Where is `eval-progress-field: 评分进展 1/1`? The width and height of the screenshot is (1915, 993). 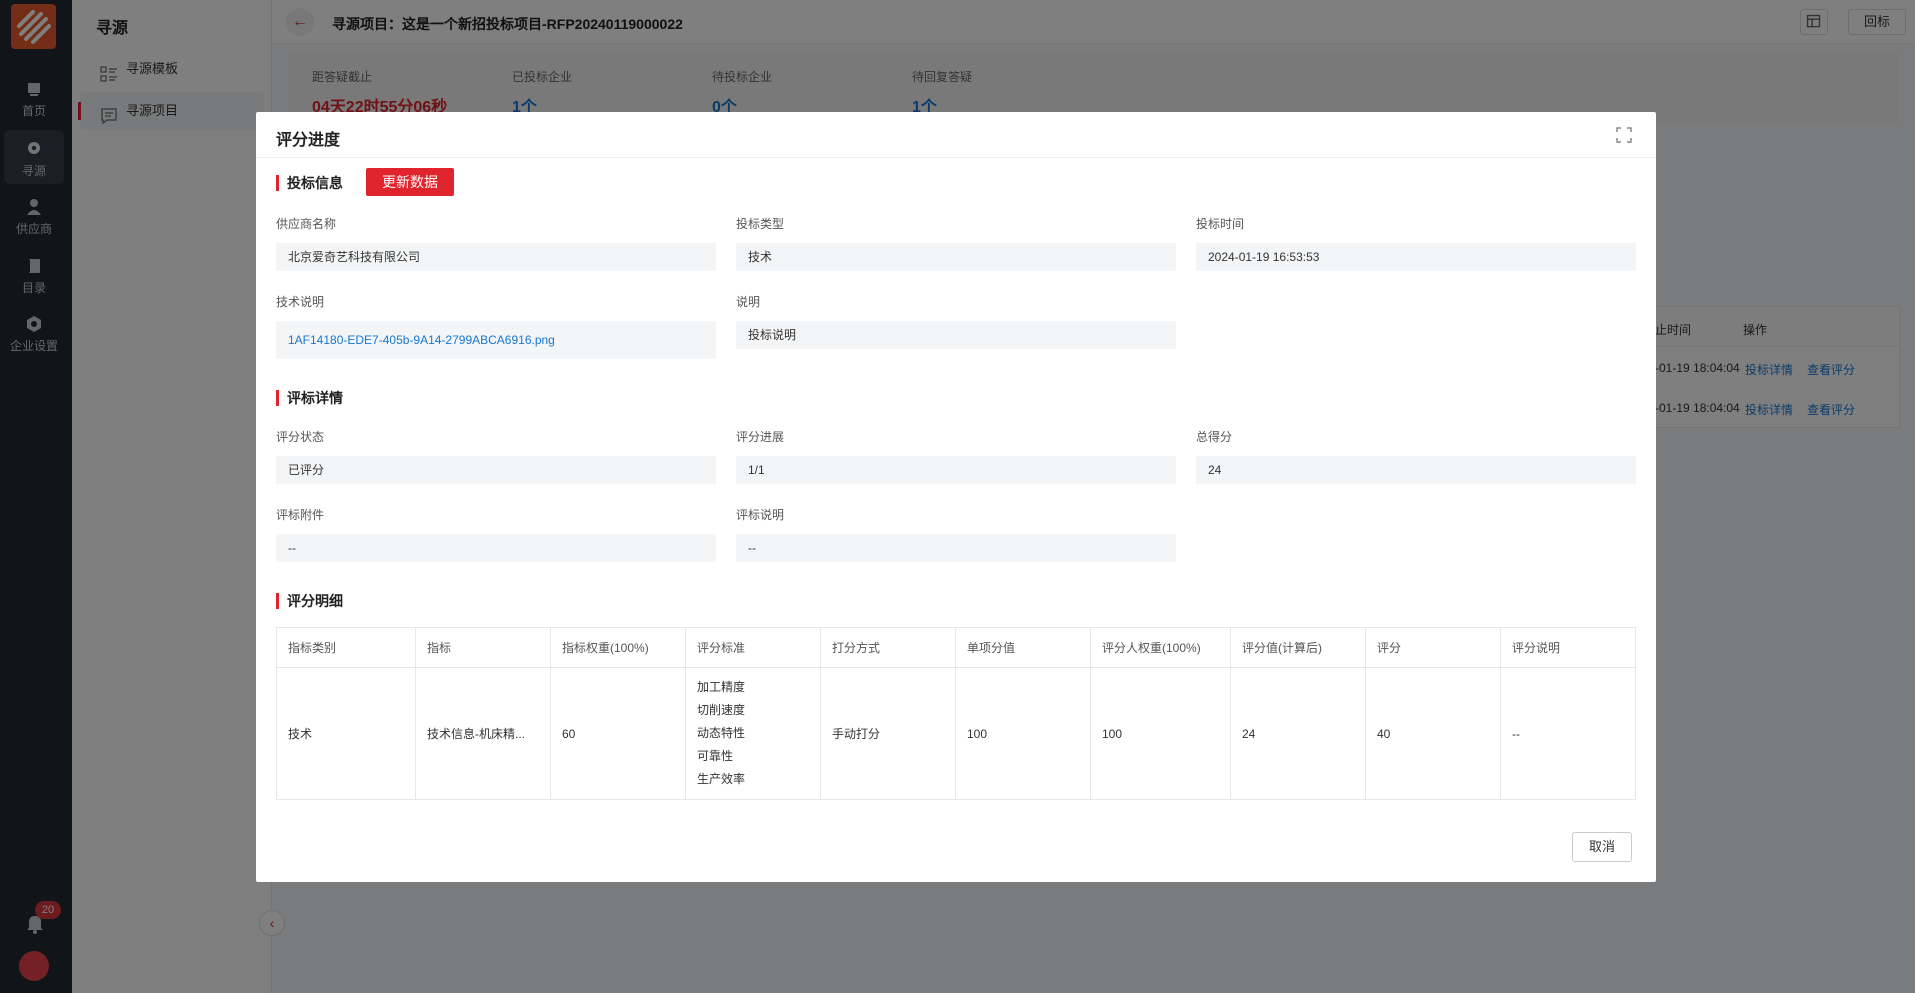 eval-progress-field: 评分进展 1/1 is located at coordinates (956, 456).